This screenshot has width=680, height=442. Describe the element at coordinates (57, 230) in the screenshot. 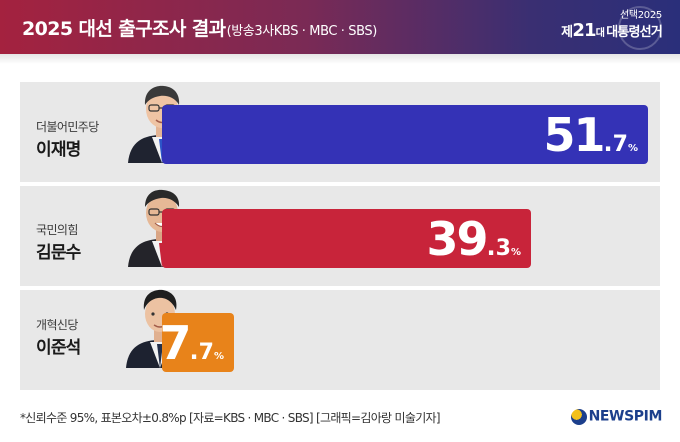

I see `party-label: 국민의힘` at that location.